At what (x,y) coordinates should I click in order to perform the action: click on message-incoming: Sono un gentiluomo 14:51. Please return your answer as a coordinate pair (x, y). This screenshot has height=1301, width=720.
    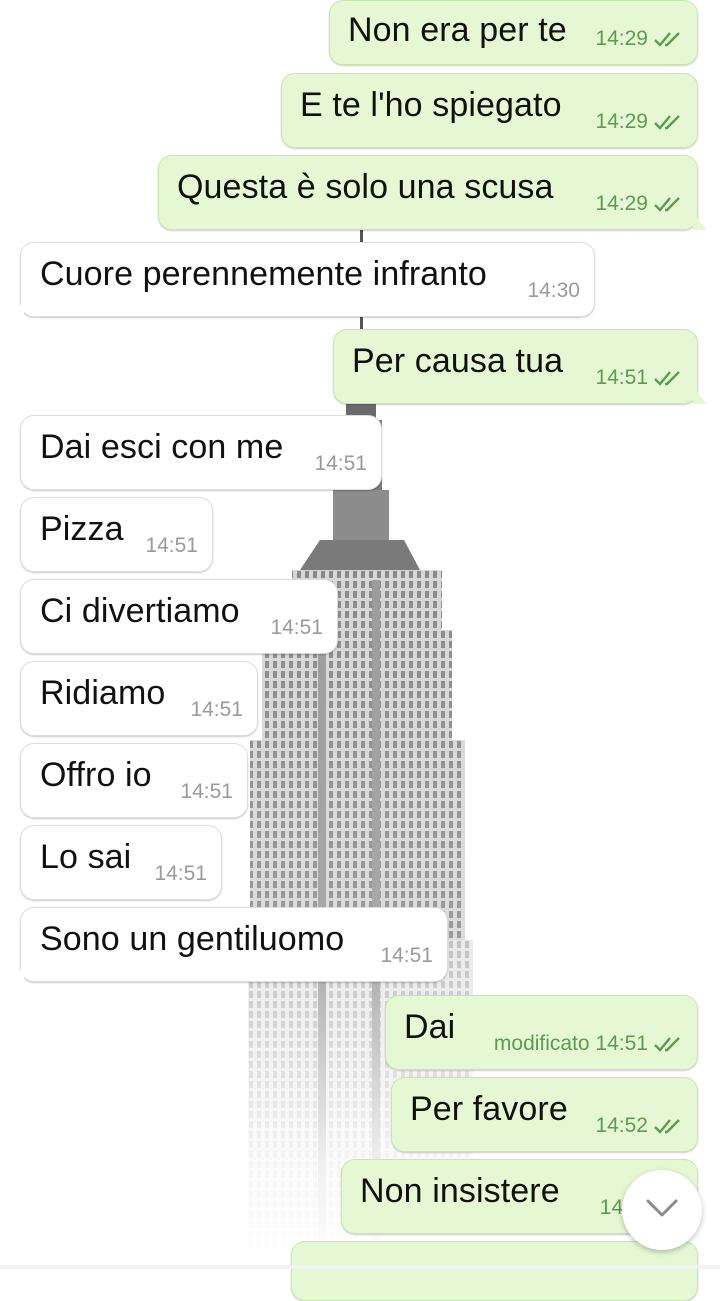
    Looking at the image, I should click on (229, 944).